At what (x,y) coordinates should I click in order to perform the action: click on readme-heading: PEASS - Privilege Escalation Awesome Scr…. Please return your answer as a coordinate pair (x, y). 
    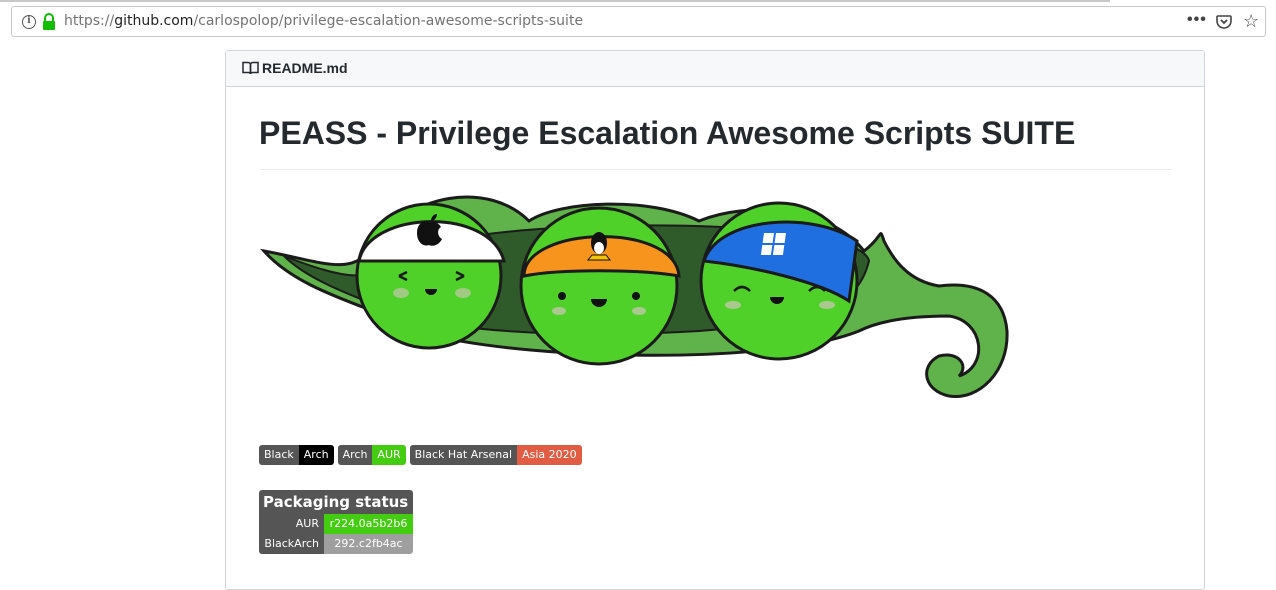
    Looking at the image, I should click on (667, 133).